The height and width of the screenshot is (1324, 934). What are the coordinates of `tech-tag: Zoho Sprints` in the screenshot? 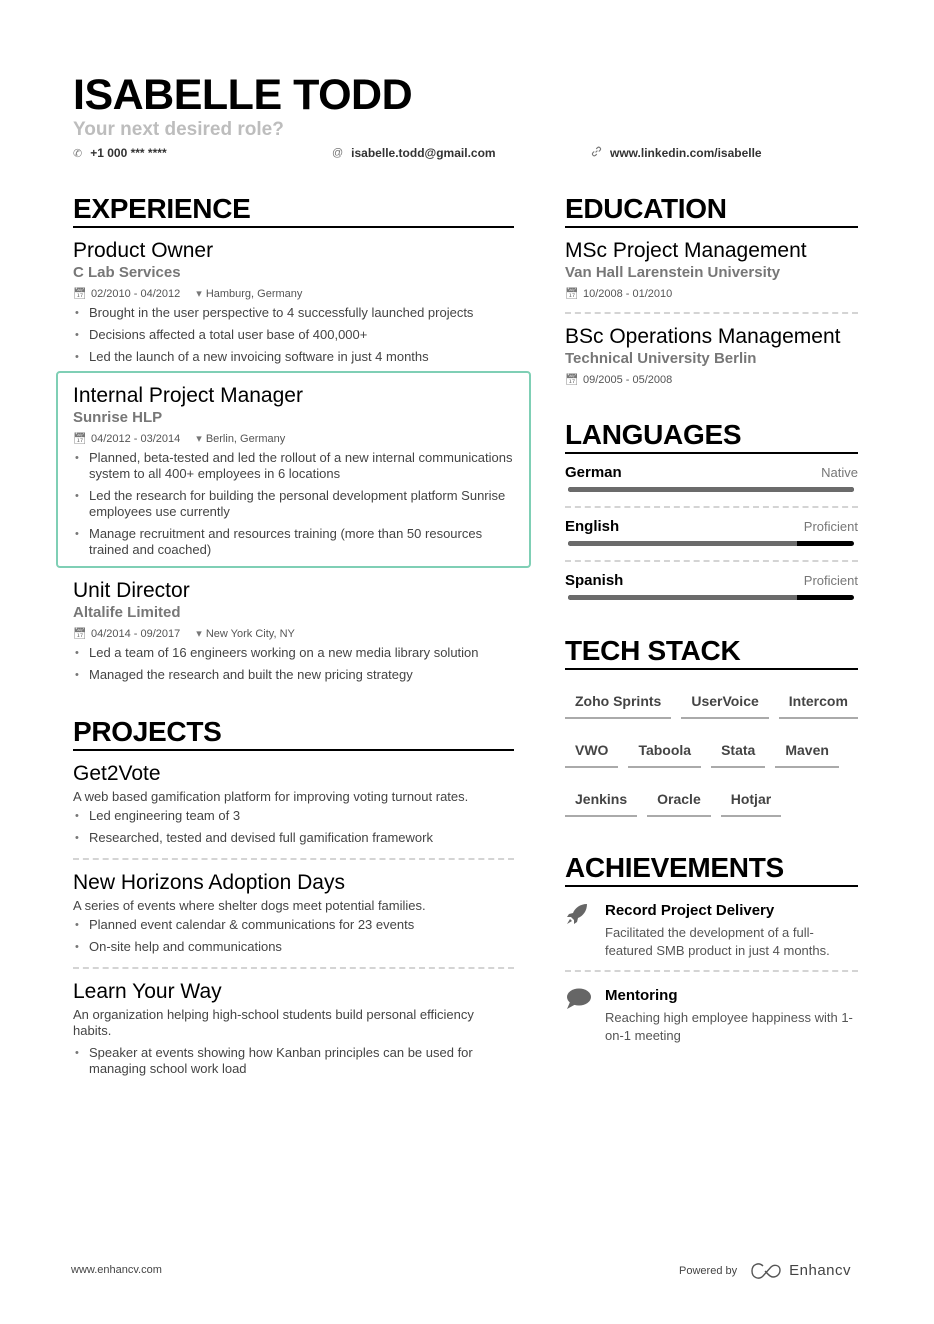 It's located at (618, 705).